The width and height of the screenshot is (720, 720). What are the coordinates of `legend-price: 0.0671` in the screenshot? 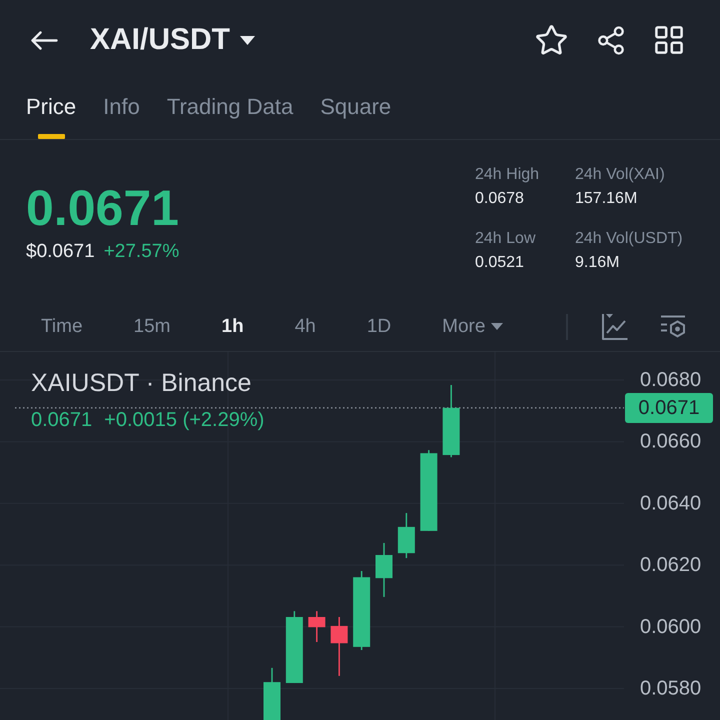 It's located at (61, 420).